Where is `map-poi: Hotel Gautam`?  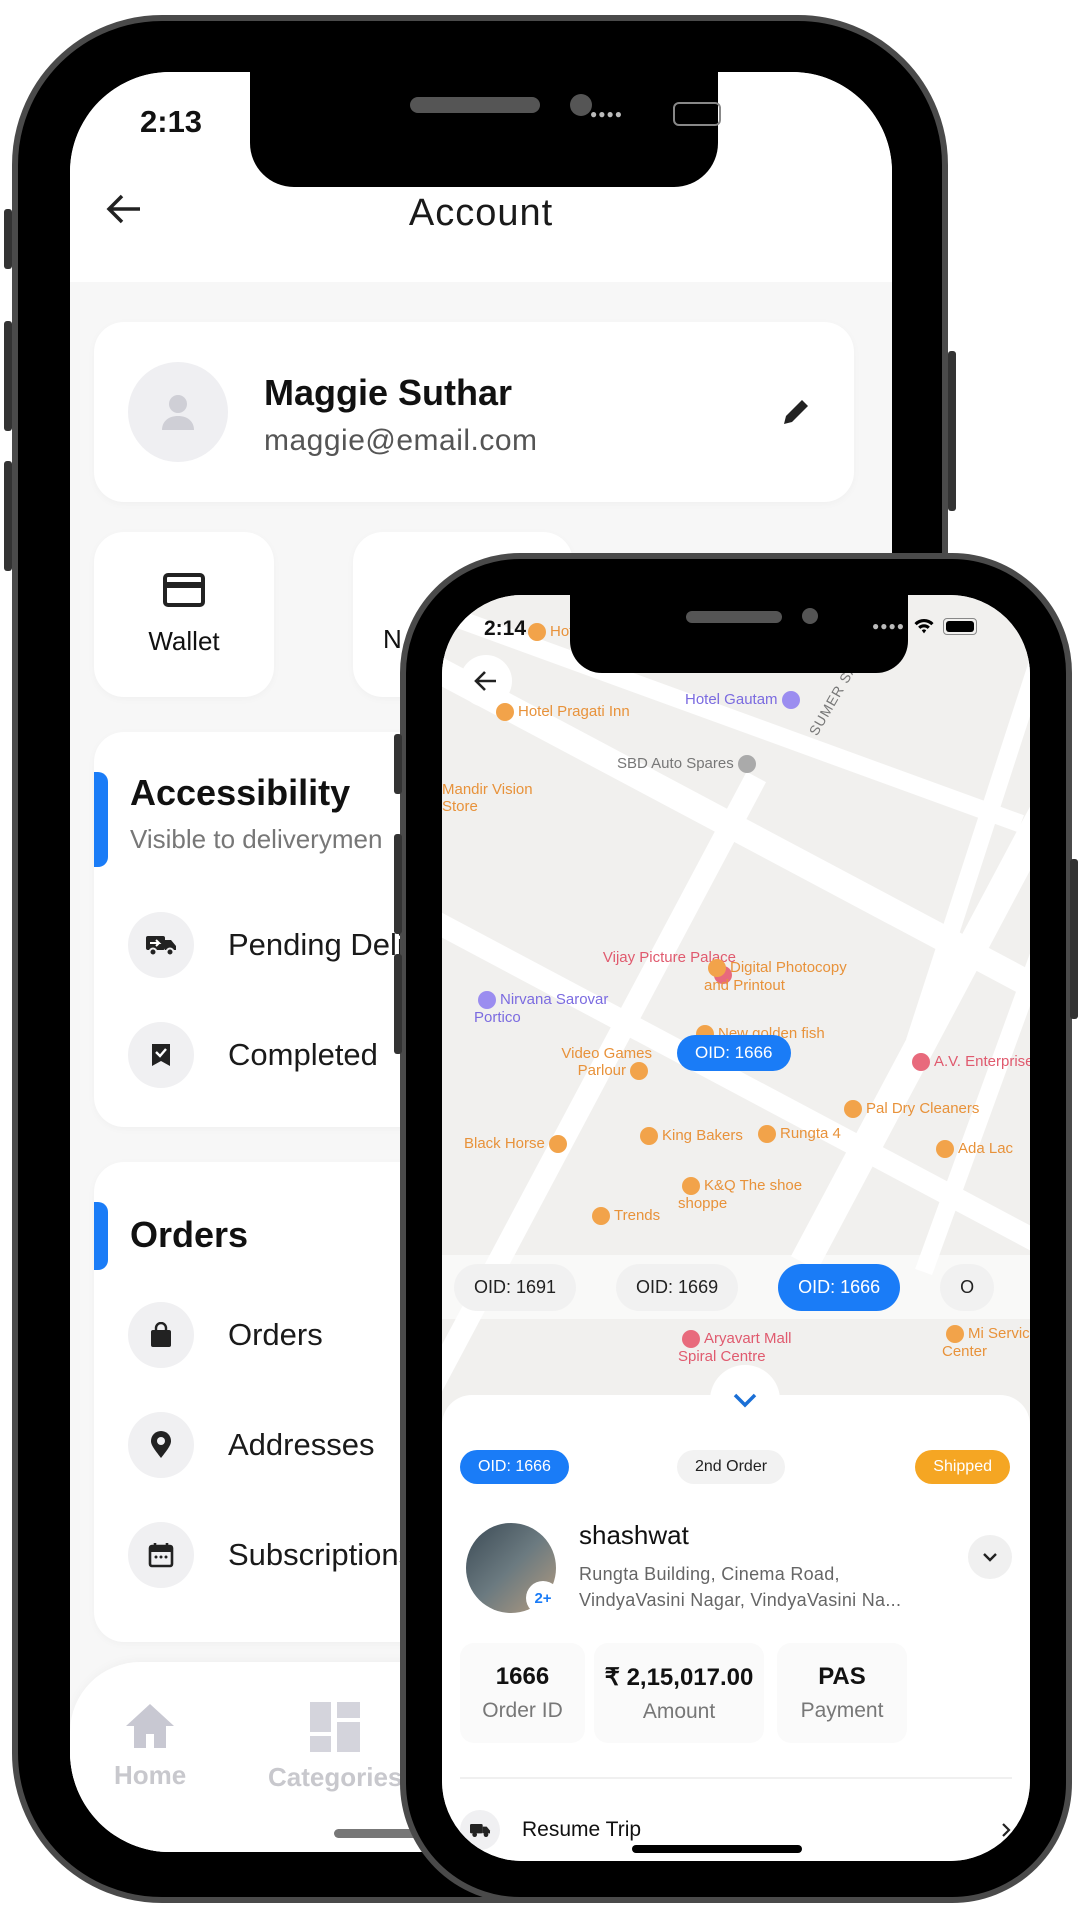
map-poi: Hotel Gautam is located at coordinates (744, 700).